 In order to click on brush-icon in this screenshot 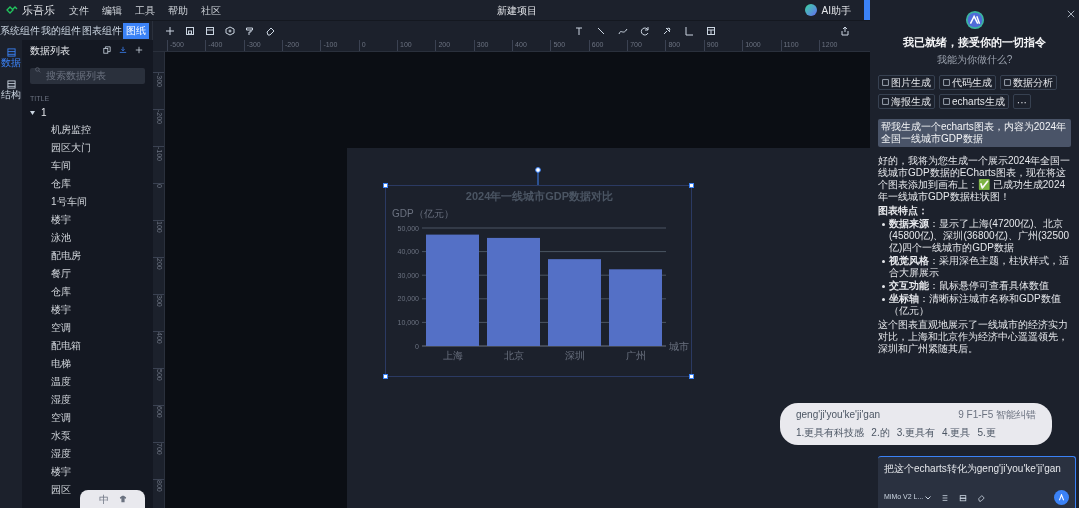, I will do `click(250, 30)`.